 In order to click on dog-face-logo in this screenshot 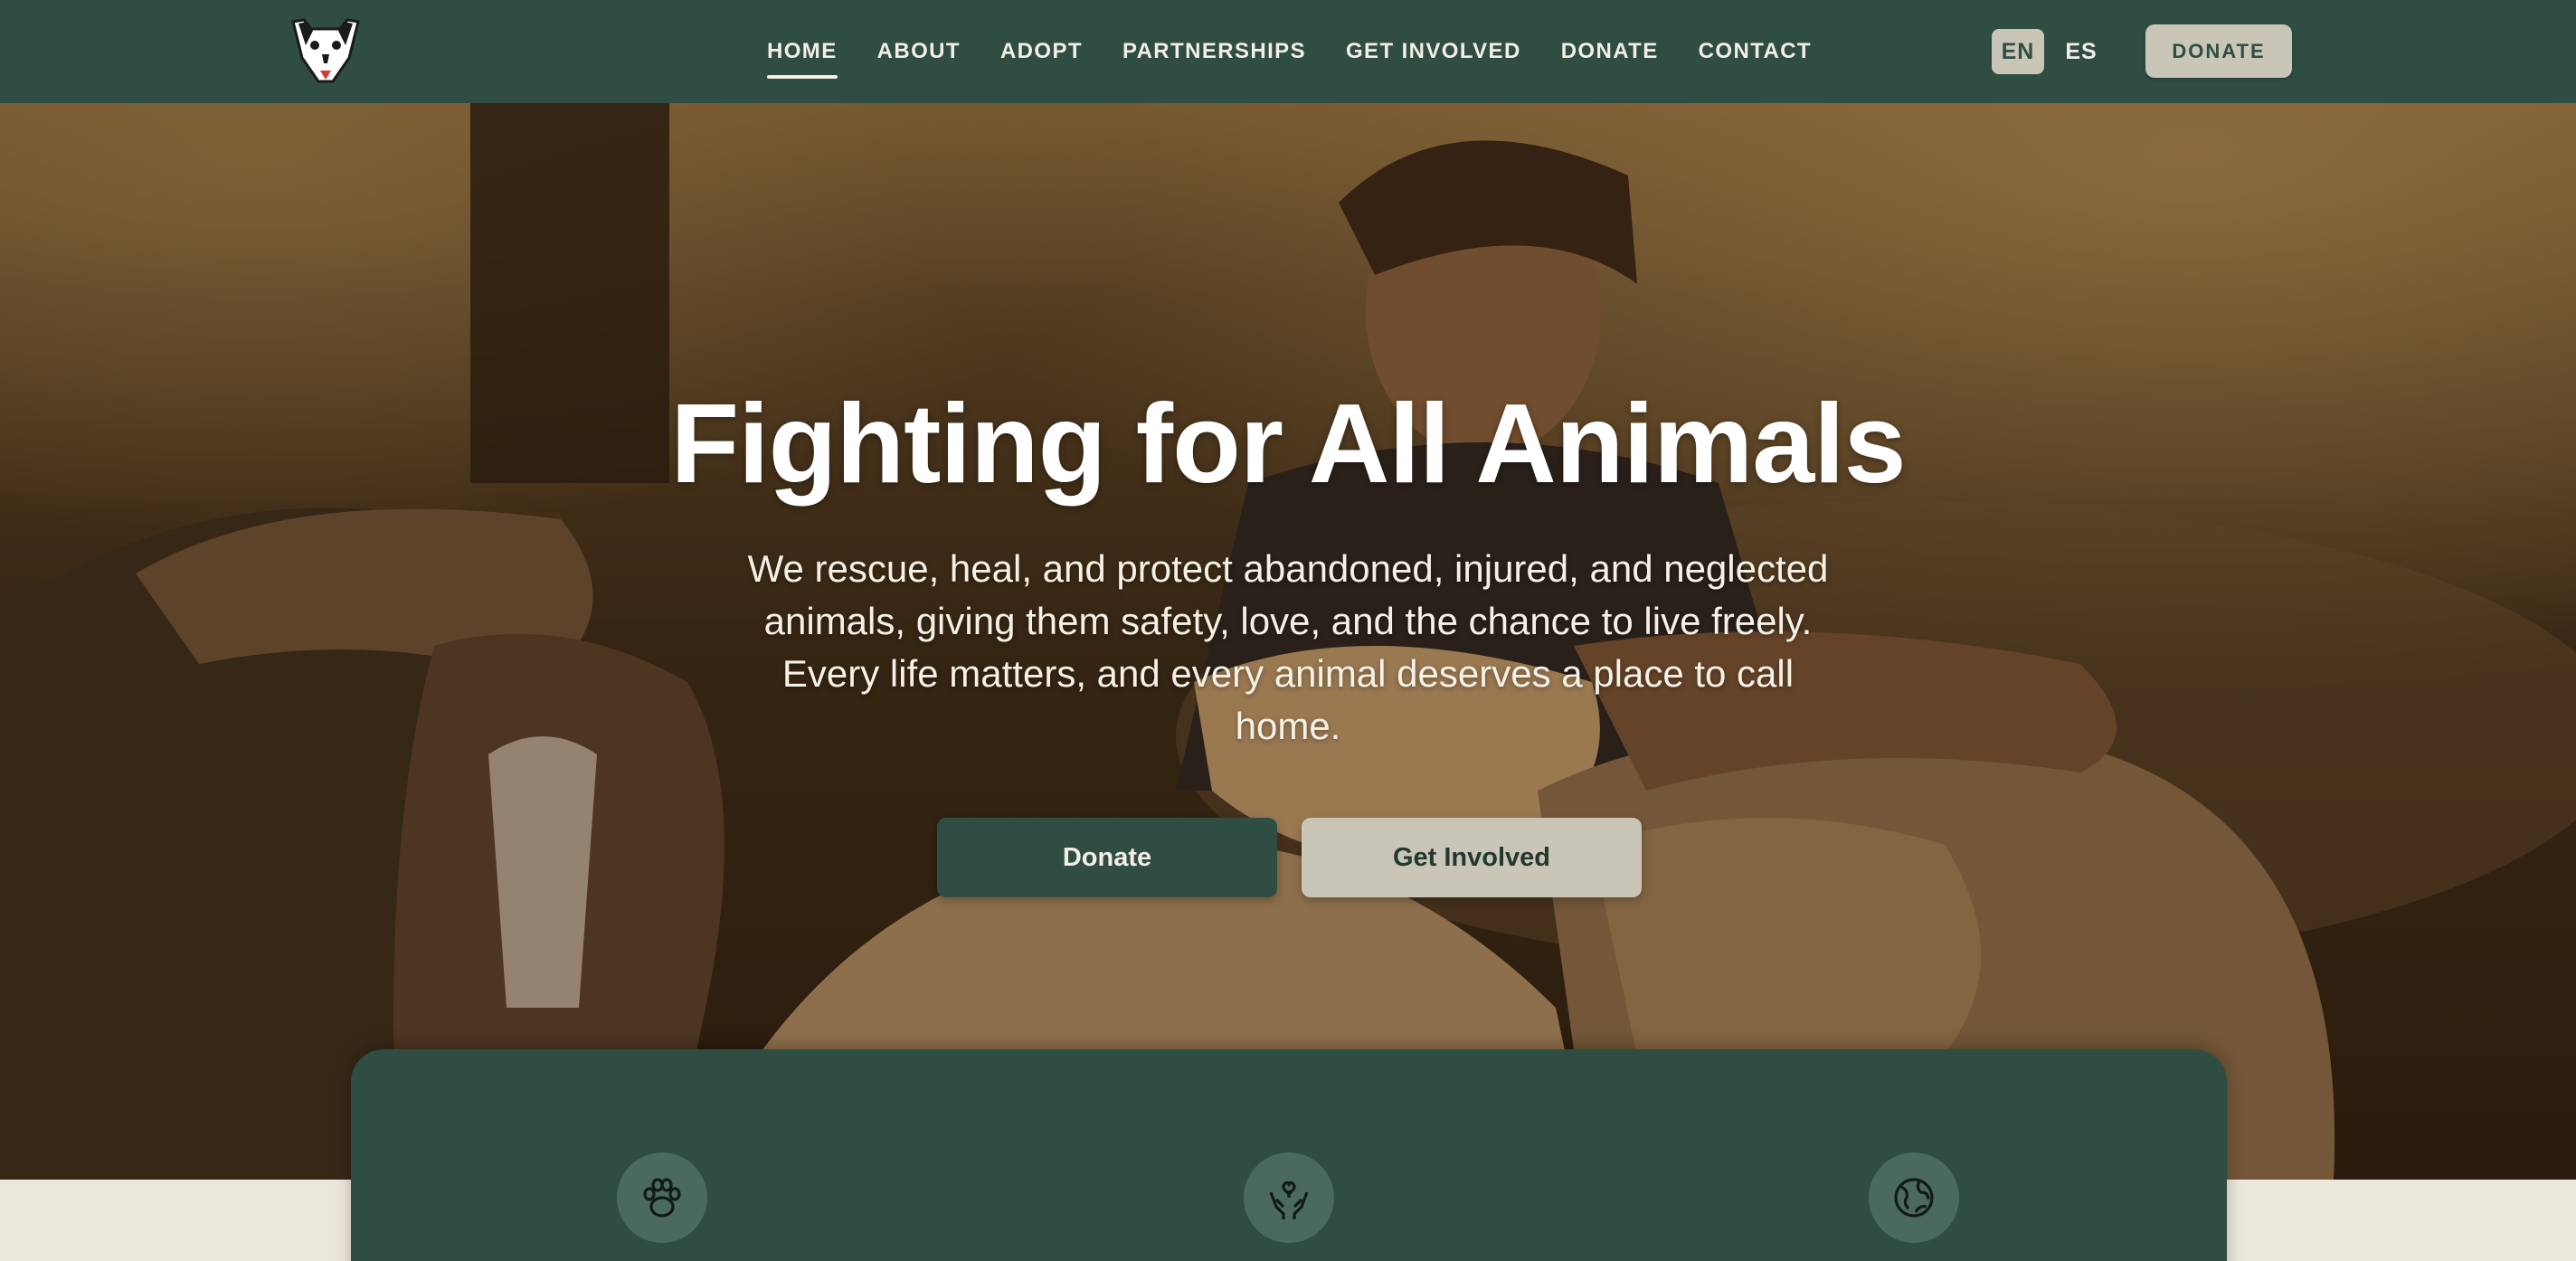, I will do `click(325, 51)`.